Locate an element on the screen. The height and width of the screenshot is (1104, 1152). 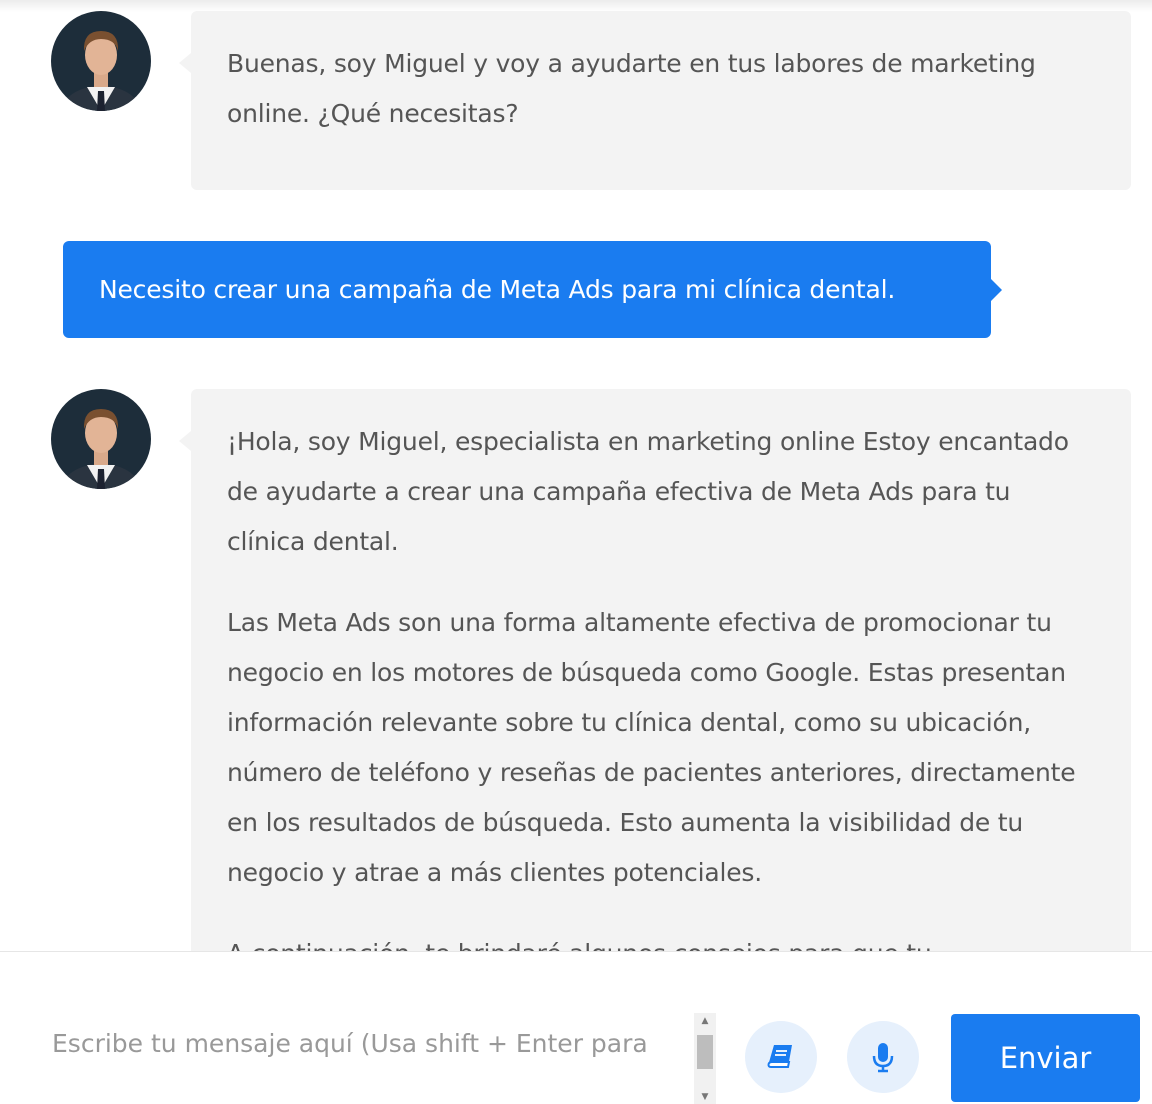
book-icon is located at coordinates (779, 1056).